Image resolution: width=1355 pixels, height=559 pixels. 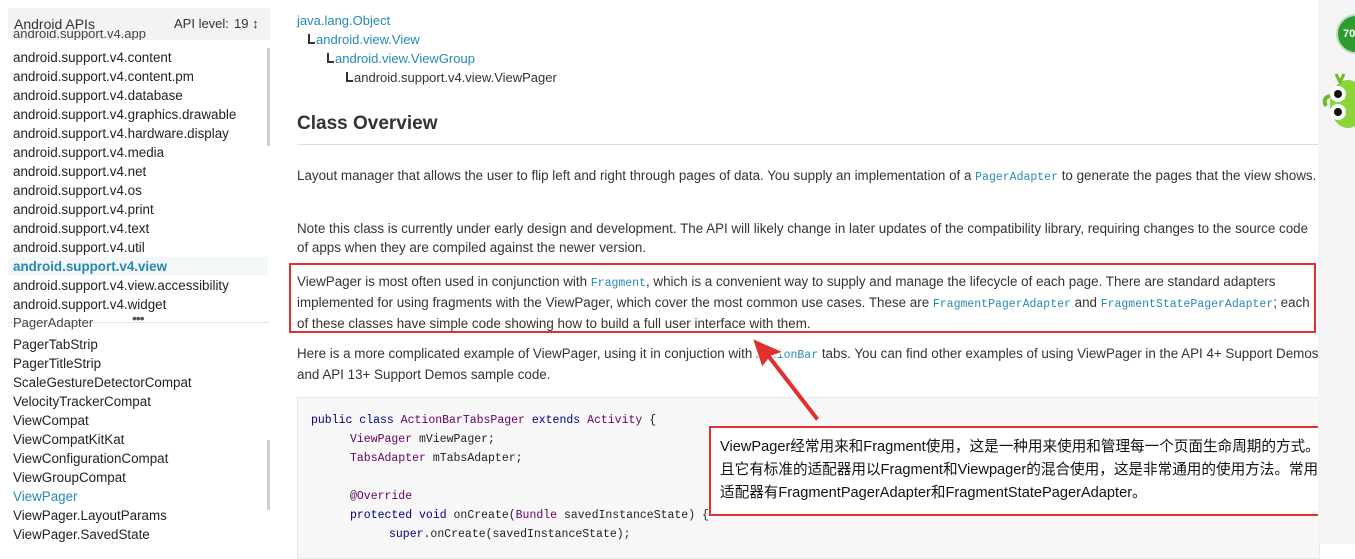 What do you see at coordinates (510, 534) in the screenshot?
I see `code-line: super.onCreate(savedInstanceState);` at bounding box center [510, 534].